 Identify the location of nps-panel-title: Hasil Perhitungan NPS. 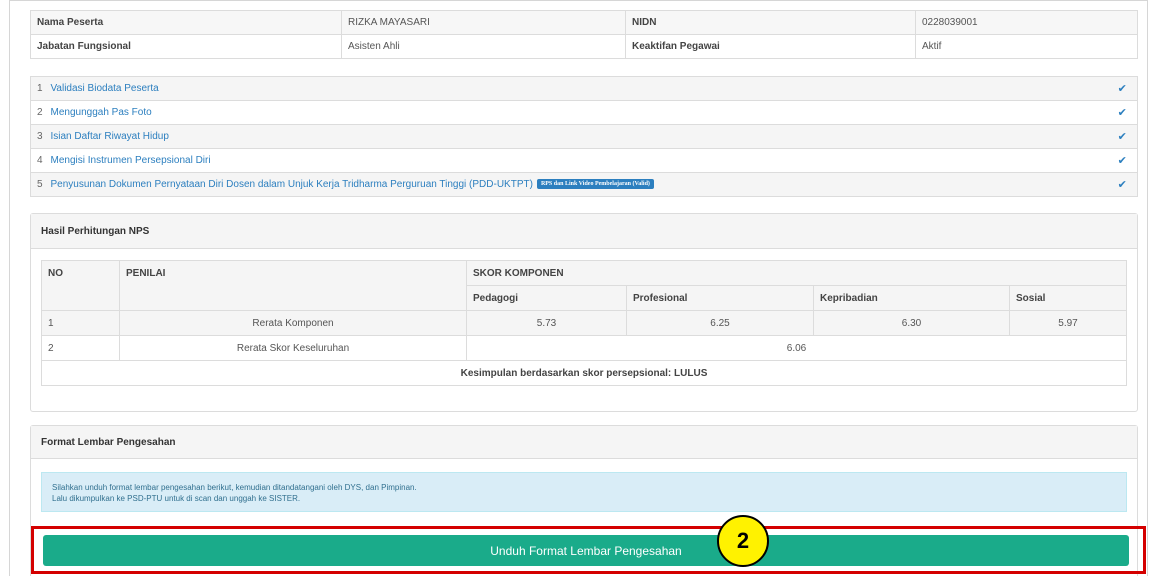
(584, 231).